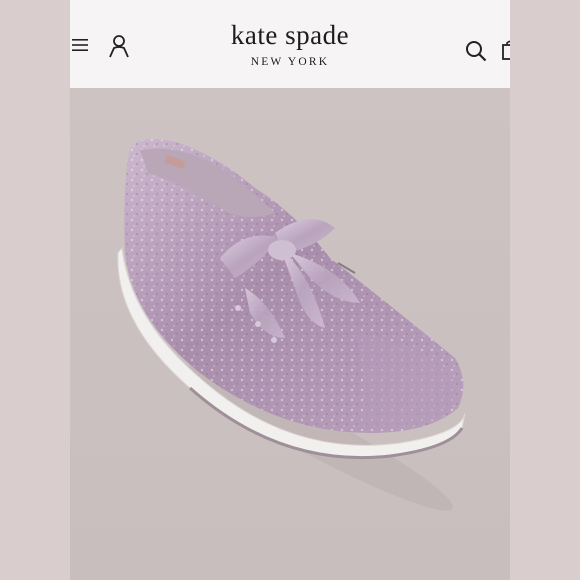  I want to click on search-icon, so click(476, 51).